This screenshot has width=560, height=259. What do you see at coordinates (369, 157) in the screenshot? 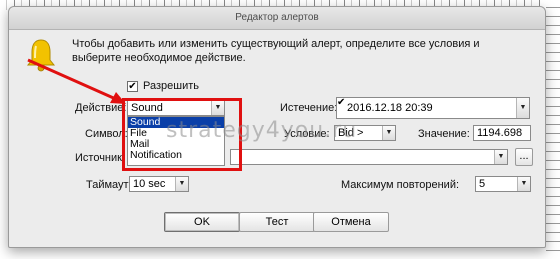
I see `source-select: ▼` at bounding box center [369, 157].